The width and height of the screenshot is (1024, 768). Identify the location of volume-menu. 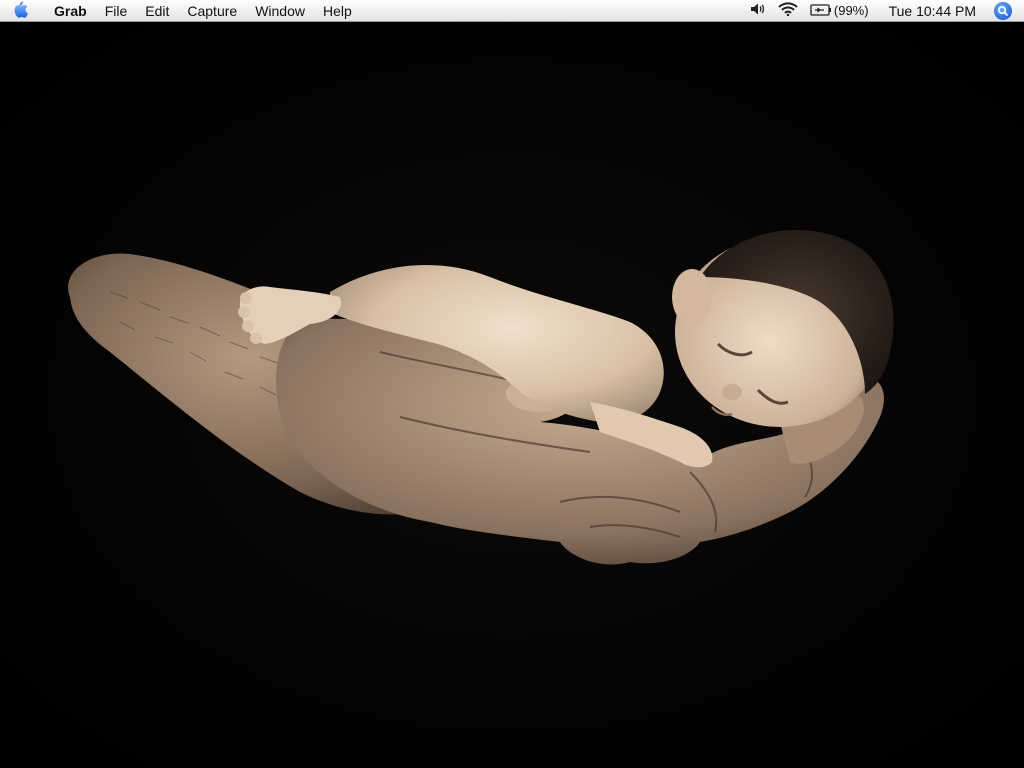
(758, 11).